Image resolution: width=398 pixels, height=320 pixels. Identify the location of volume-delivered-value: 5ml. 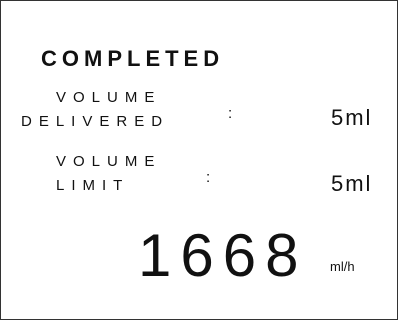
(352, 117).